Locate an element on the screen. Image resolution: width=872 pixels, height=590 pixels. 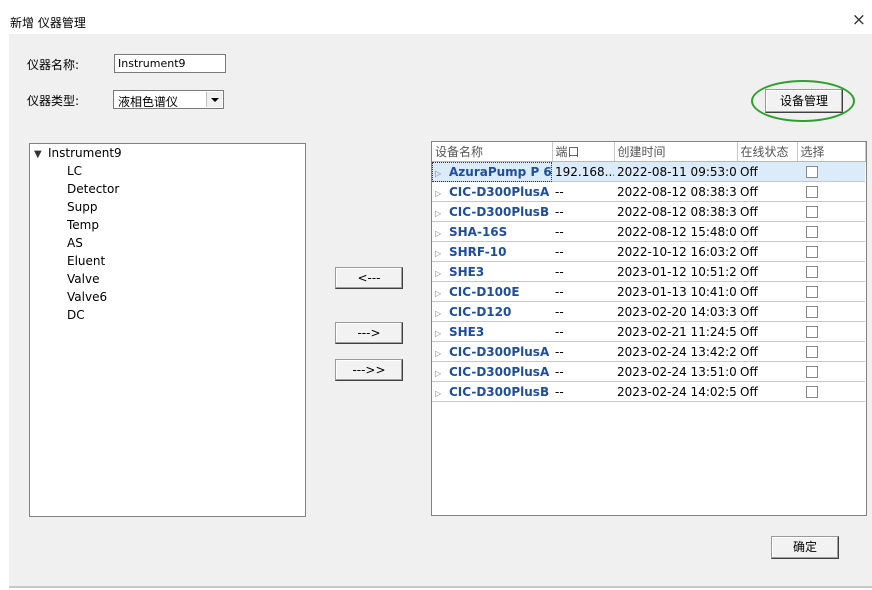
device-name-cell: ▷ SHRF-10 is located at coordinates (492, 251).